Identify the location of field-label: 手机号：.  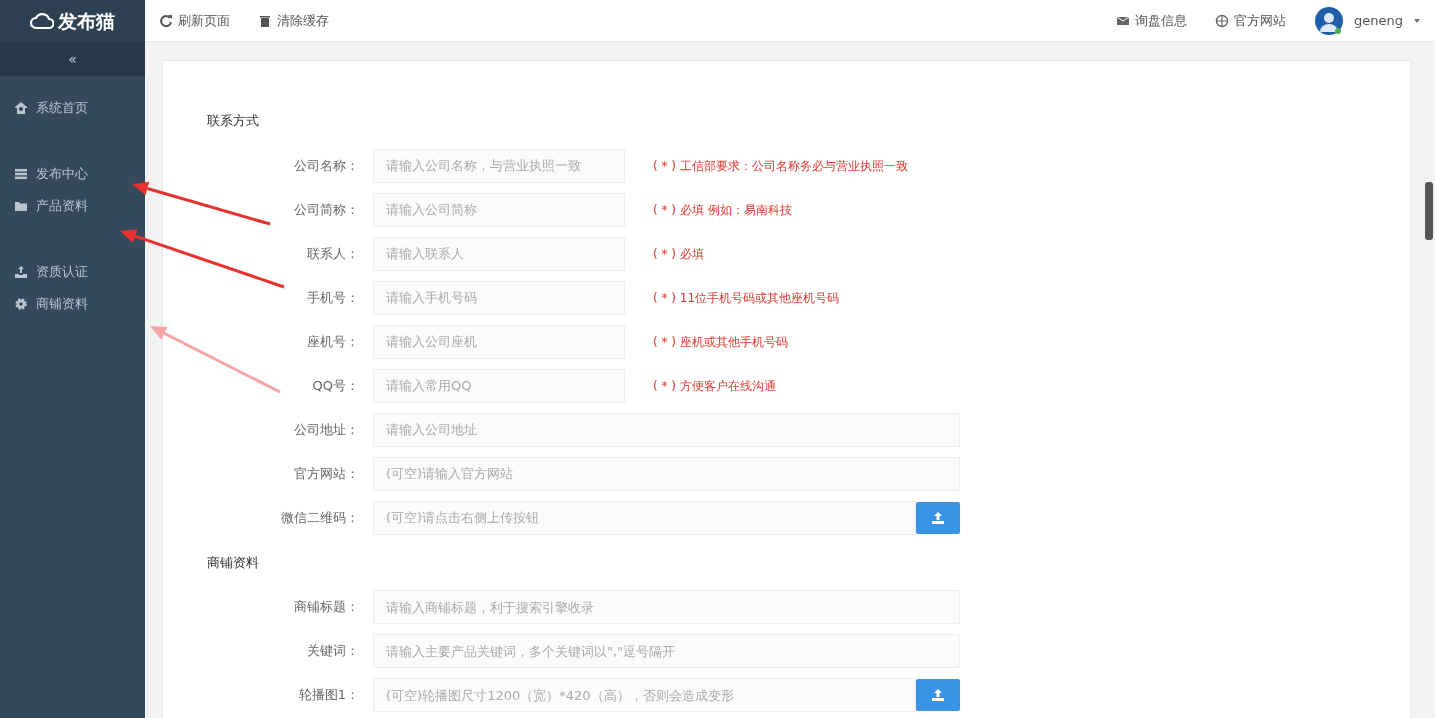
(333, 297).